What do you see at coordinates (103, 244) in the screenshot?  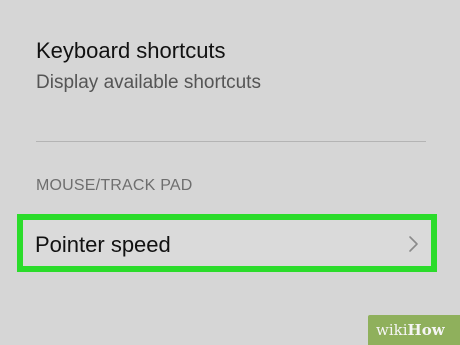 I see `pointer-speed-label: Pointer speed` at bounding box center [103, 244].